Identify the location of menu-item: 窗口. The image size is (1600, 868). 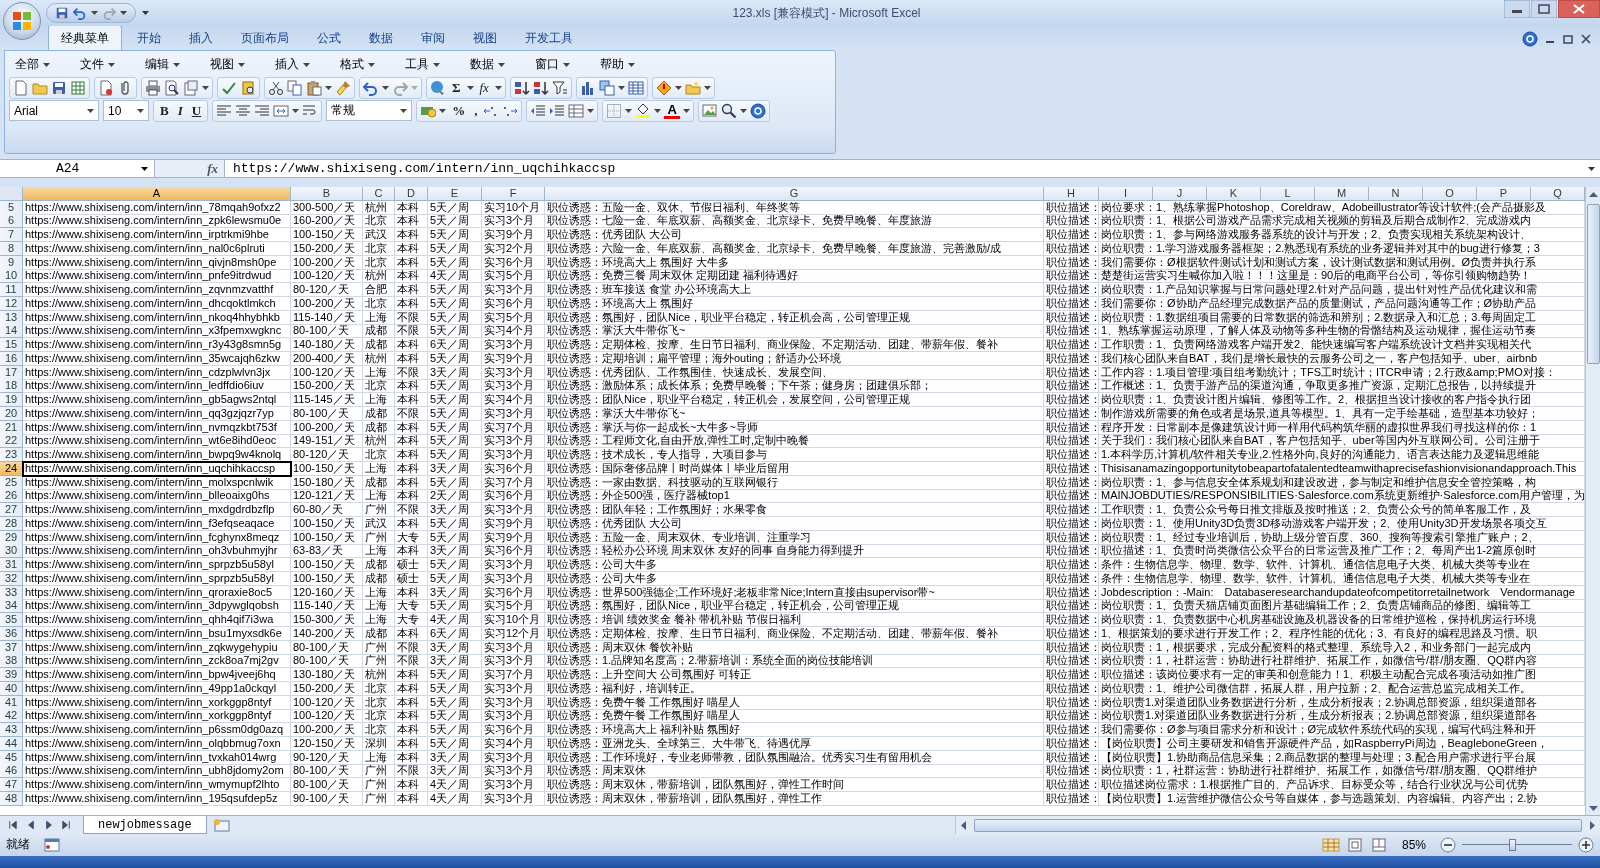
(552, 64).